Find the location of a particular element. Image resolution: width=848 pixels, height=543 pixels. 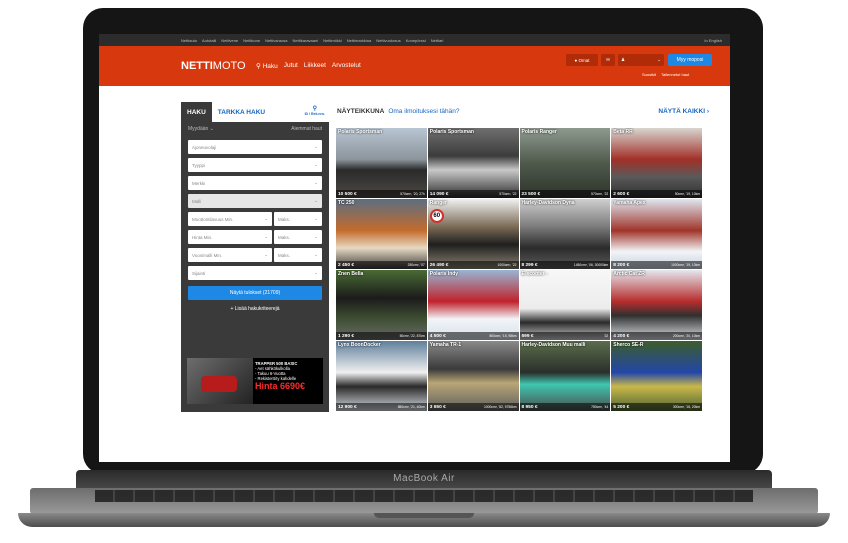

previous-searches-link: Aiemmat haut is located at coordinates (306, 129).